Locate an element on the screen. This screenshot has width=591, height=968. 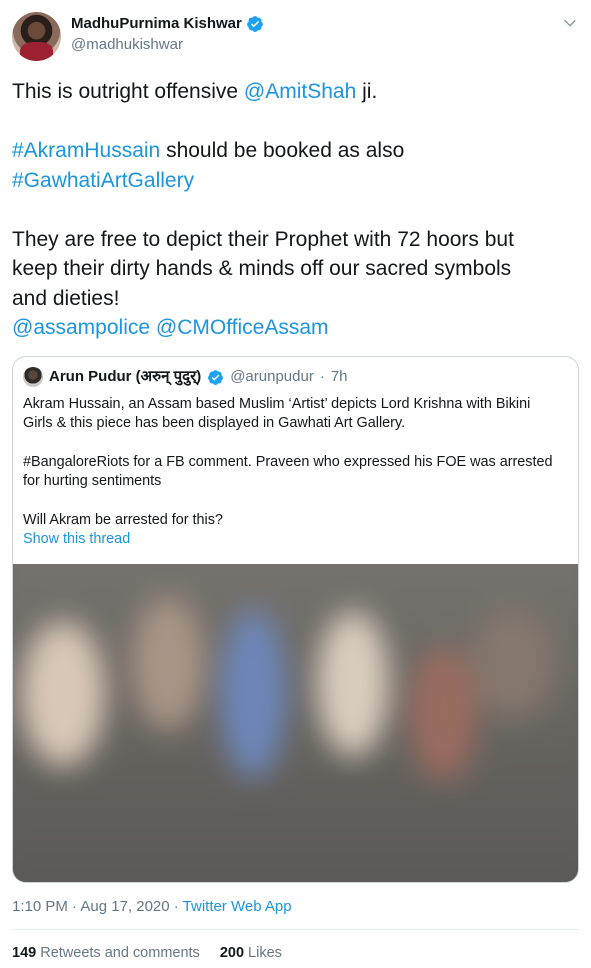
likes-count: 200 is located at coordinates (232, 953).